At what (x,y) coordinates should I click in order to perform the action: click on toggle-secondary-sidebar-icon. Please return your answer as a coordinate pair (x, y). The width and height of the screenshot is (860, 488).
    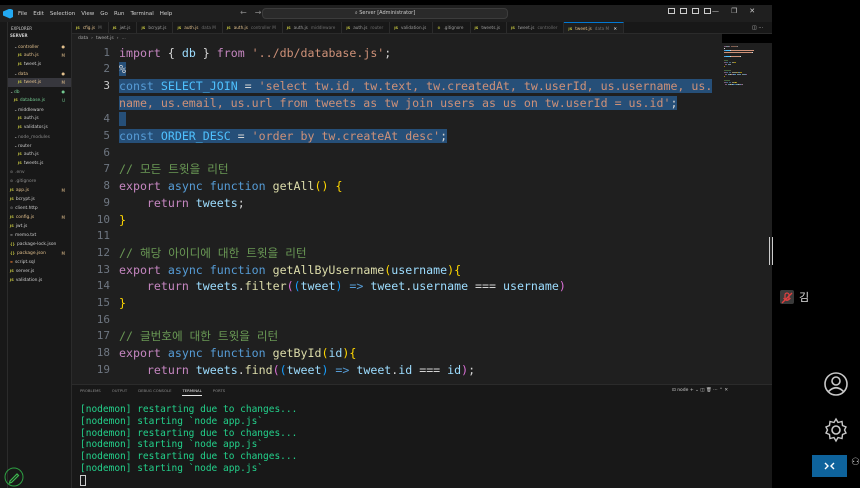
    Looking at the image, I should click on (695, 11).